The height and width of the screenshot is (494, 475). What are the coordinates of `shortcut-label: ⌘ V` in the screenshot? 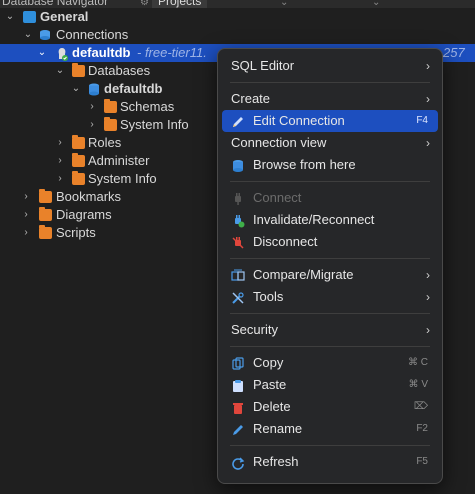 It's located at (418, 384).